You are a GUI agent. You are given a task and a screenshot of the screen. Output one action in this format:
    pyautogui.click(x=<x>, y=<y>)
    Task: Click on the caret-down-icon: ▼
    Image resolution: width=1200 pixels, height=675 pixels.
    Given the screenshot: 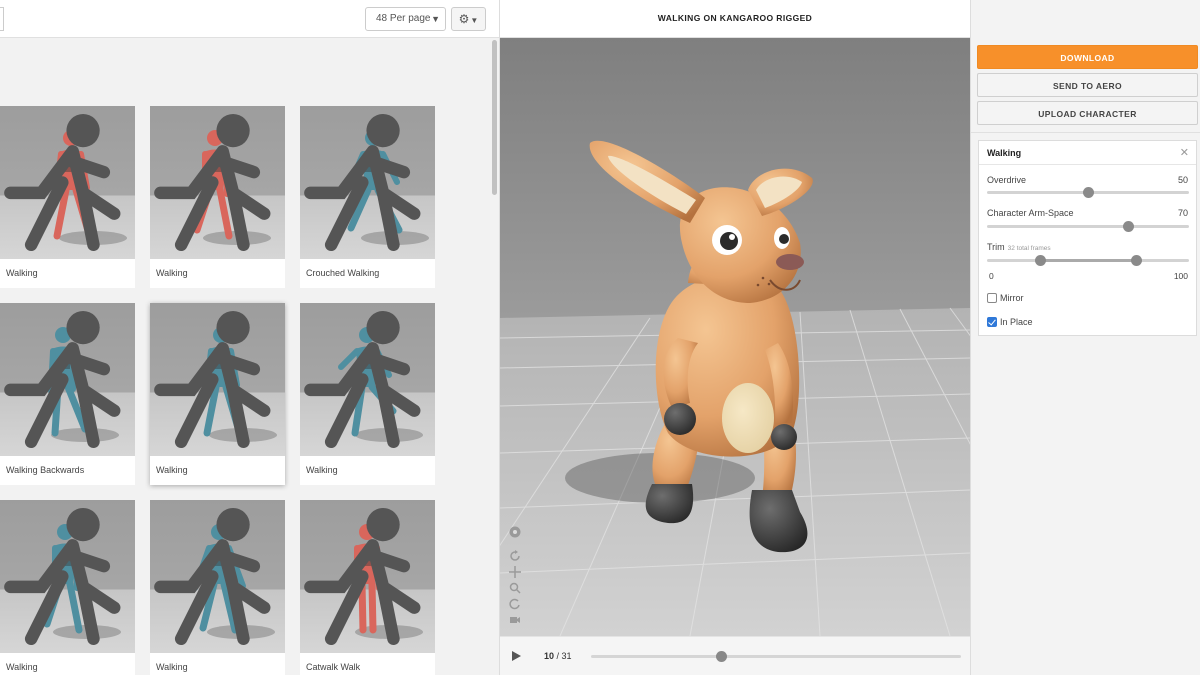 What is the action you would take?
    pyautogui.click(x=474, y=20)
    